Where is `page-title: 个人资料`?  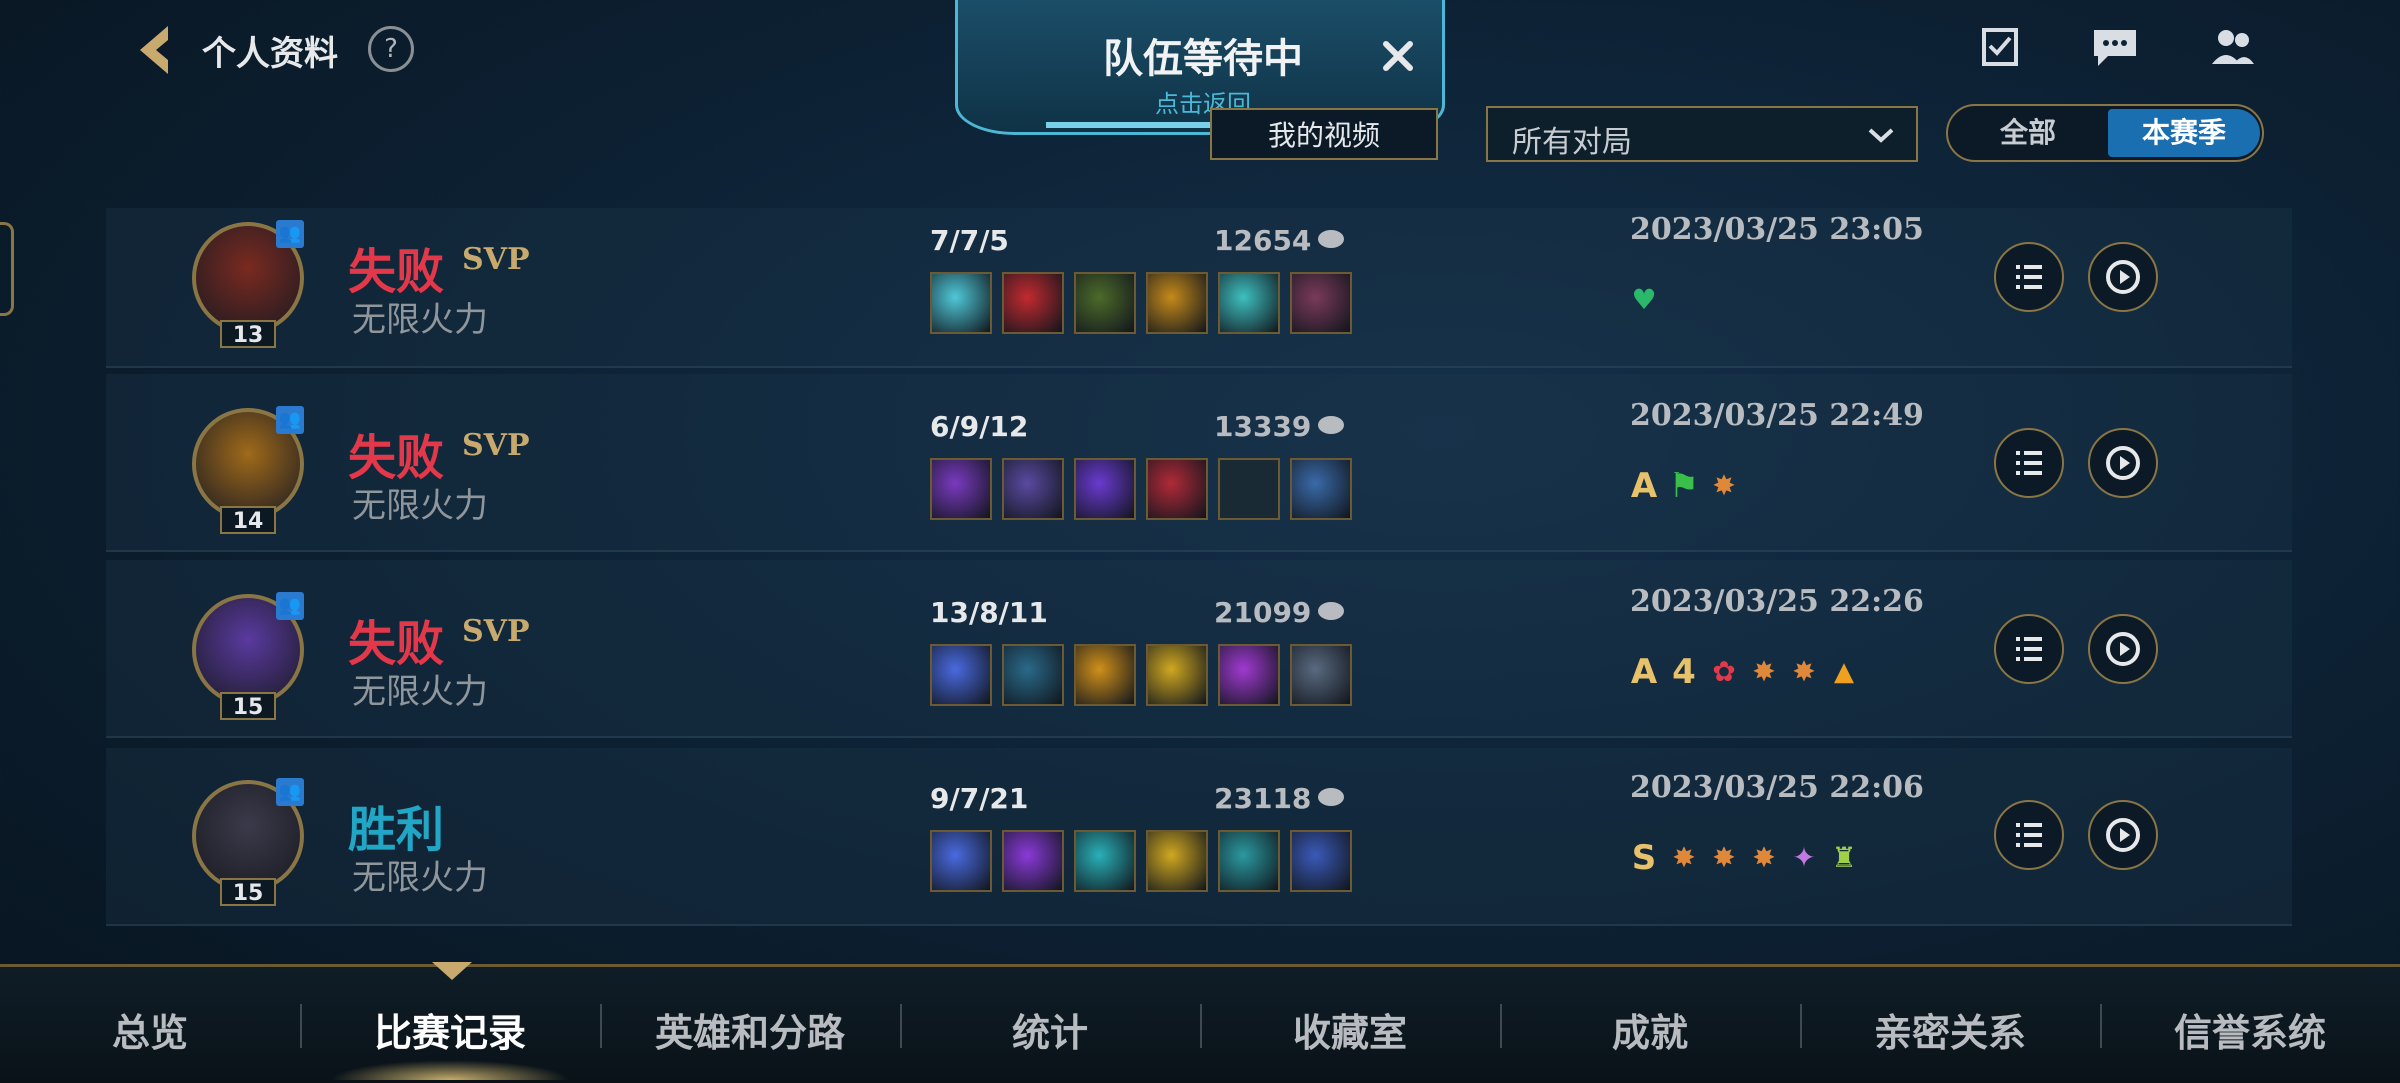
page-title: 个人资料 is located at coordinates (270, 54).